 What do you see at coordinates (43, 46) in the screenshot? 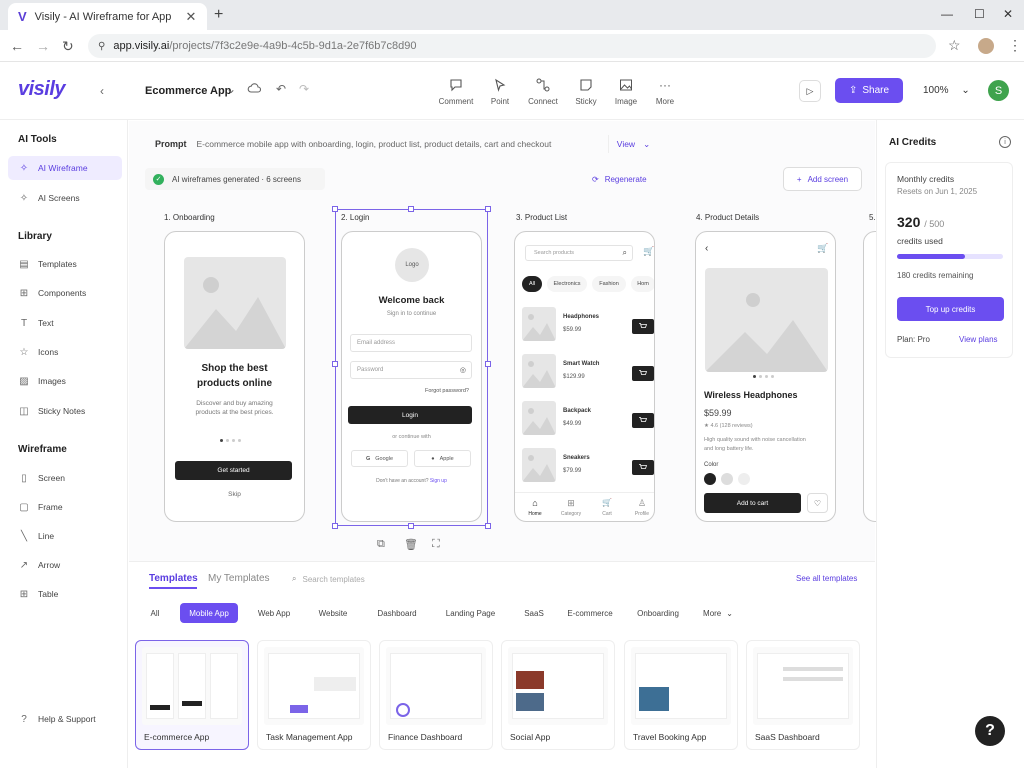
I see `forward-icon: →` at bounding box center [43, 46].